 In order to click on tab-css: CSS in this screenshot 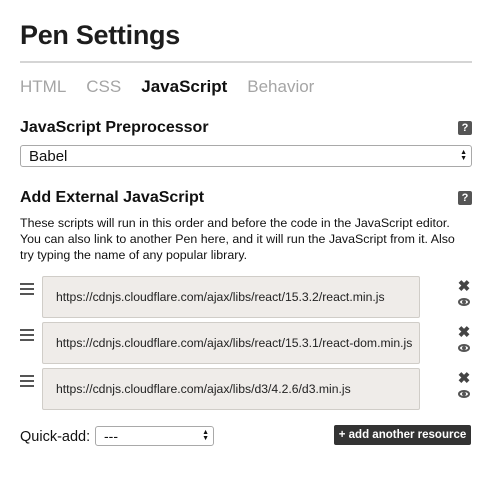, I will do `click(103, 87)`.